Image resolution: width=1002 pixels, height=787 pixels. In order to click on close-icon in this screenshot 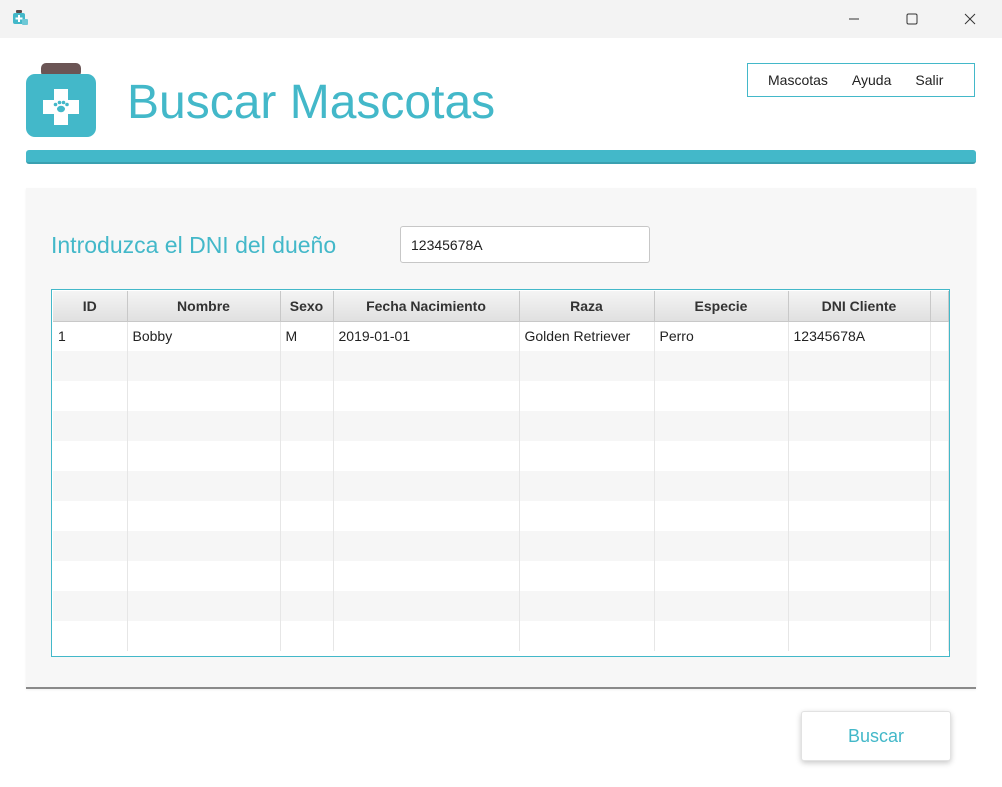, I will do `click(970, 19)`.